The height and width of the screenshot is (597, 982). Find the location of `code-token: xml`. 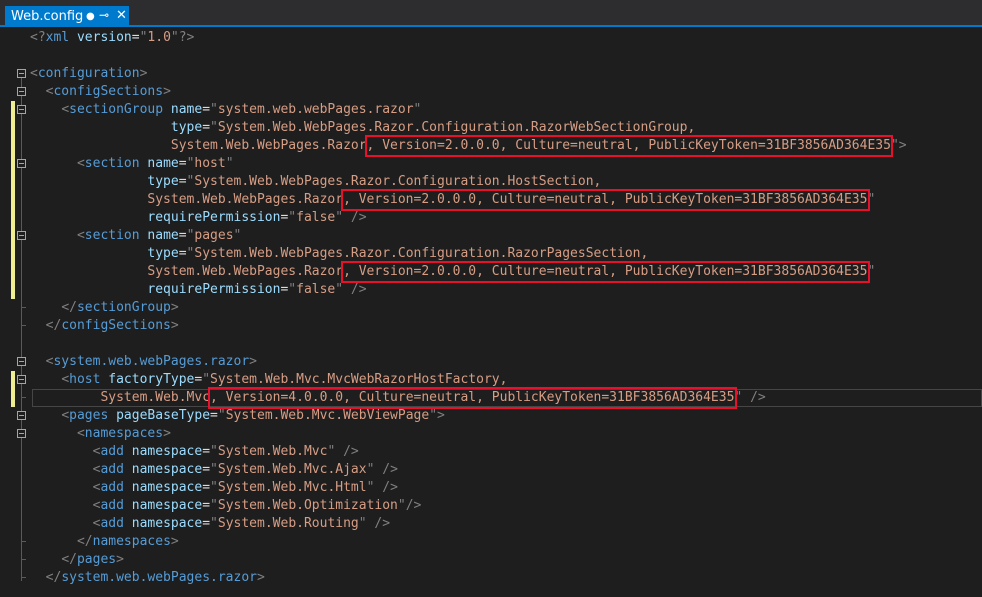

code-token: xml is located at coordinates (61, 37).